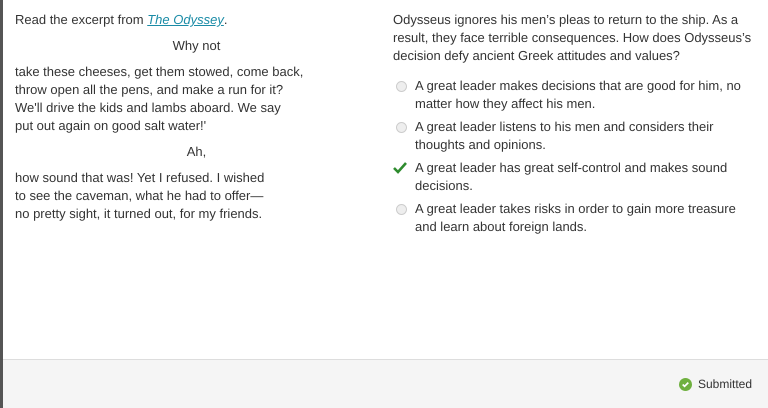 This screenshot has height=408, width=768. Describe the element at coordinates (159, 99) in the screenshot. I see `poem-stanza: take these cheeses, get them stowed, come back, throw open all the pens, and make a run for it? We'll drive the kids and lambs aboard. We say put out again on good salt water!'` at that location.